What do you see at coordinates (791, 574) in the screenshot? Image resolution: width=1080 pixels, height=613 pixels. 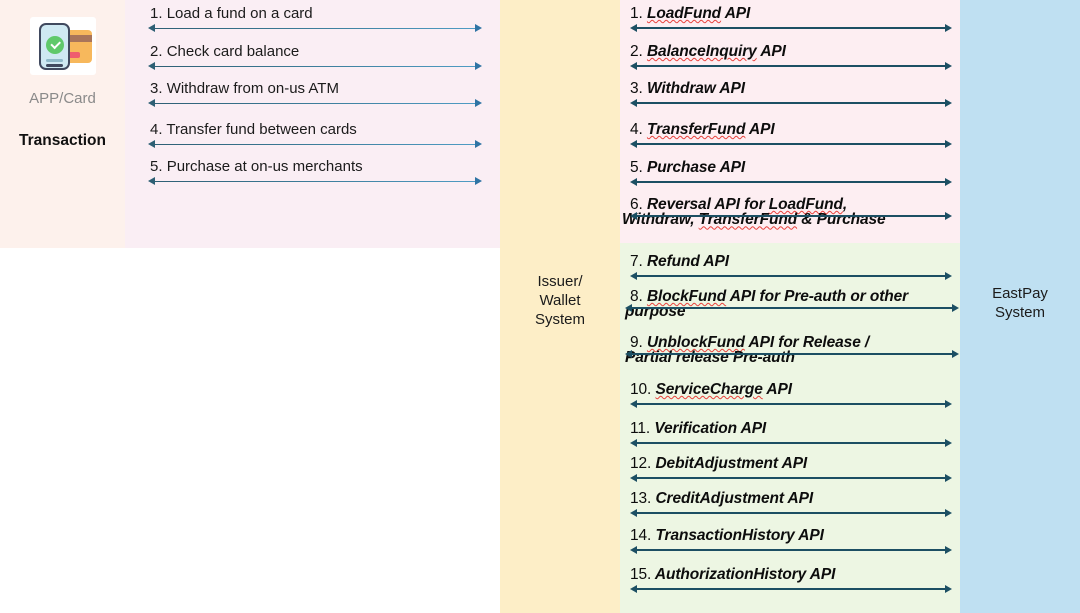 I see `api-flow-label-15: 15. AuthorizationHistory API` at bounding box center [791, 574].